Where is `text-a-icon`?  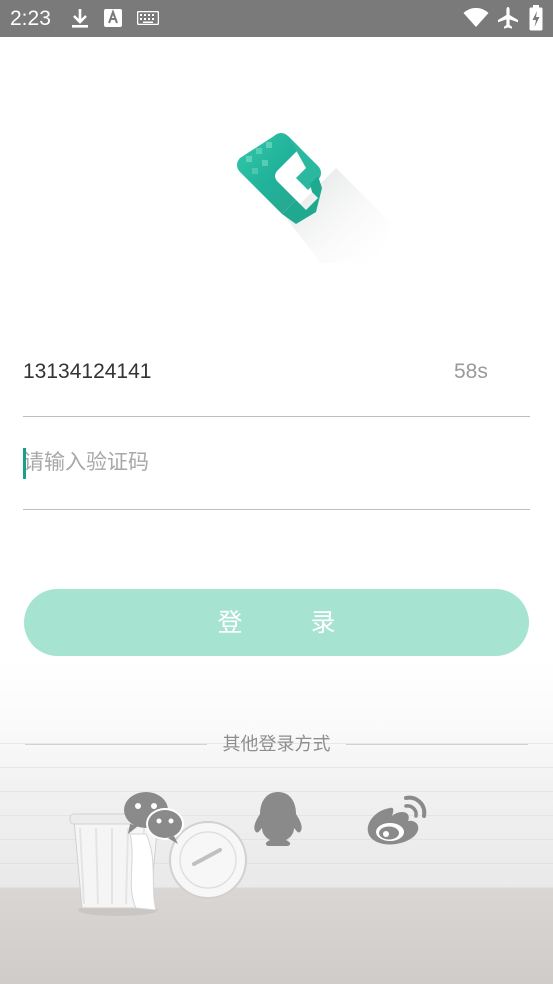
text-a-icon is located at coordinates (113, 18).